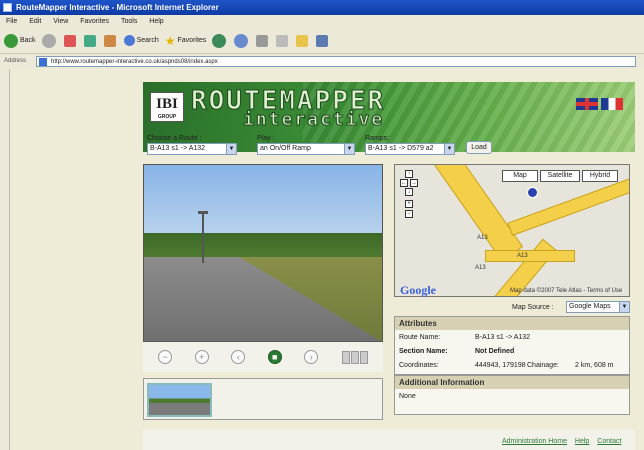  What do you see at coordinates (11, 21) in the screenshot?
I see `menu-file: File` at bounding box center [11, 21].